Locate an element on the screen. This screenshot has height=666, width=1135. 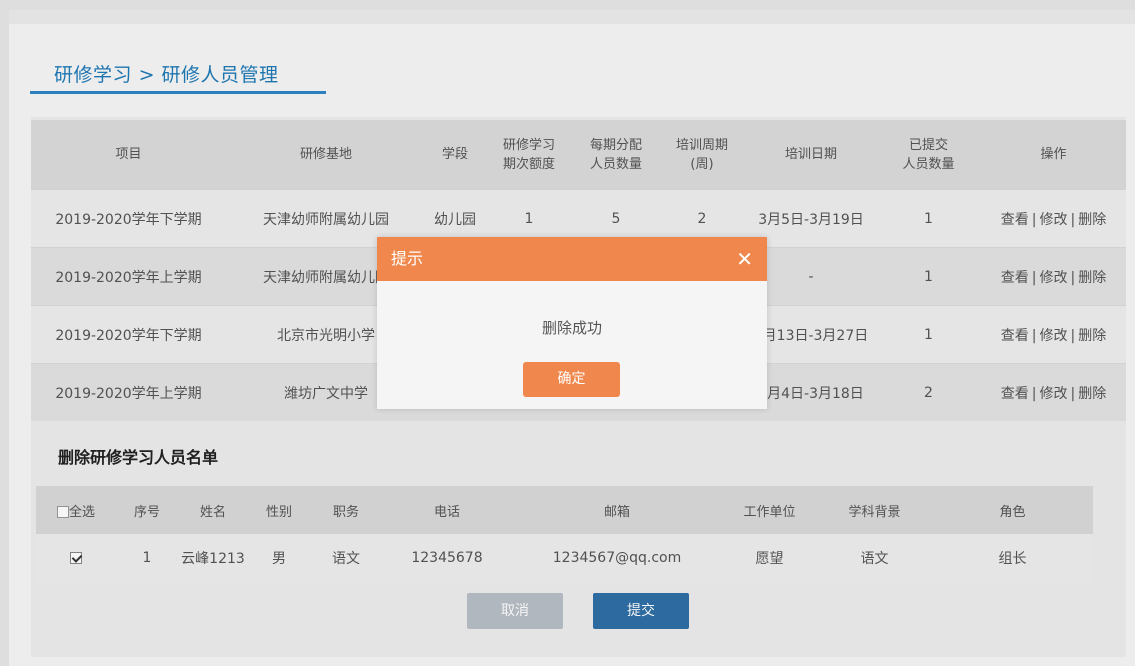
close-icon: ✕ is located at coordinates (744, 259).